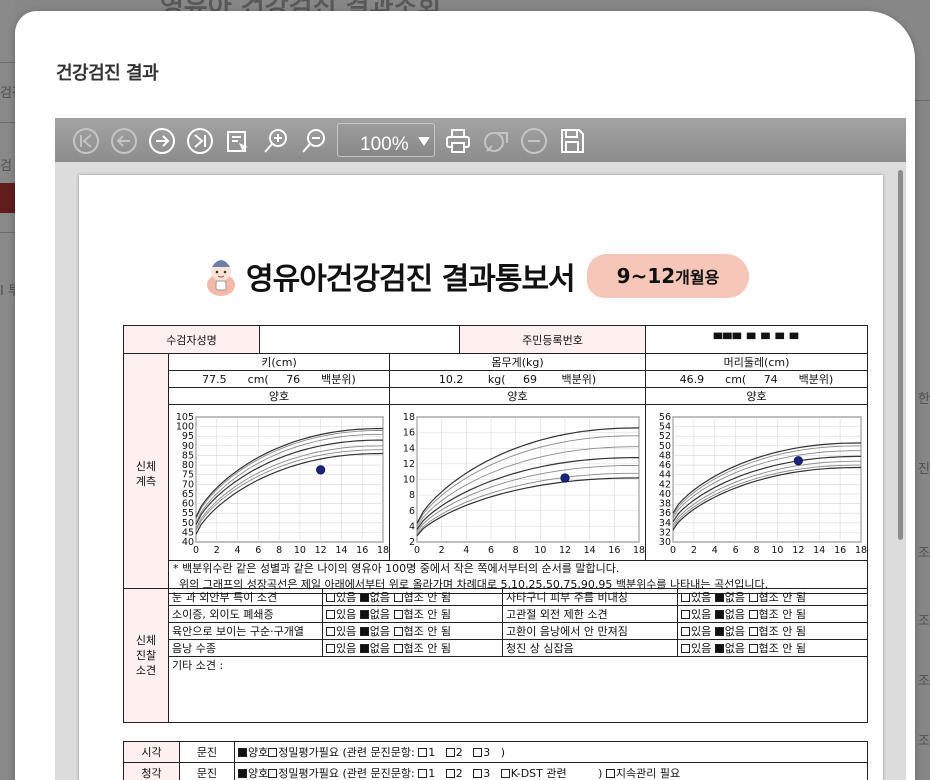 This screenshot has width=930, height=780. I want to click on x-tick-label: 2, so click(694, 550).